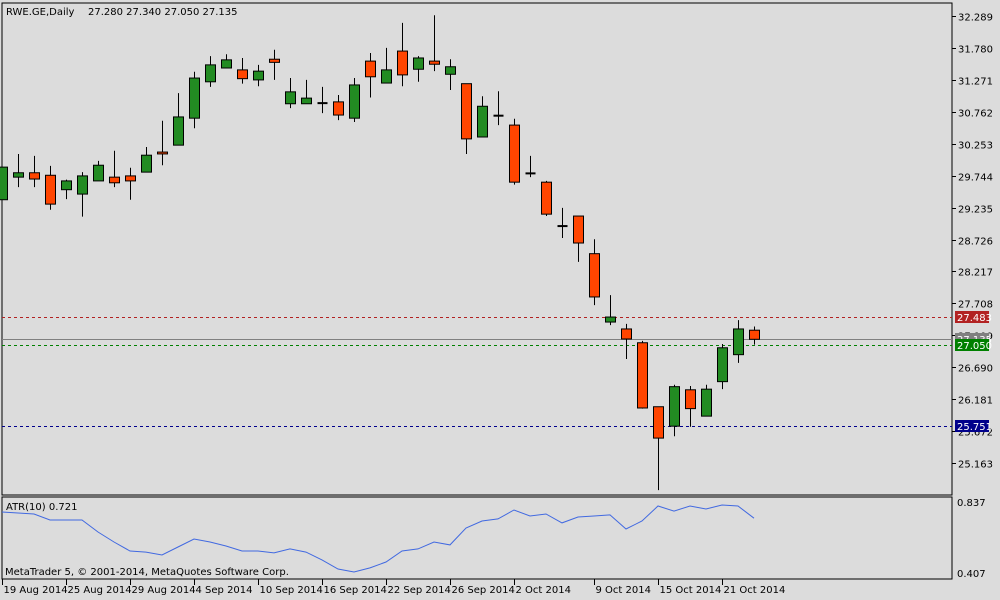  Describe the element at coordinates (691, 590) in the screenshot. I see `date-axis-label: 15 Oct 2014` at that location.